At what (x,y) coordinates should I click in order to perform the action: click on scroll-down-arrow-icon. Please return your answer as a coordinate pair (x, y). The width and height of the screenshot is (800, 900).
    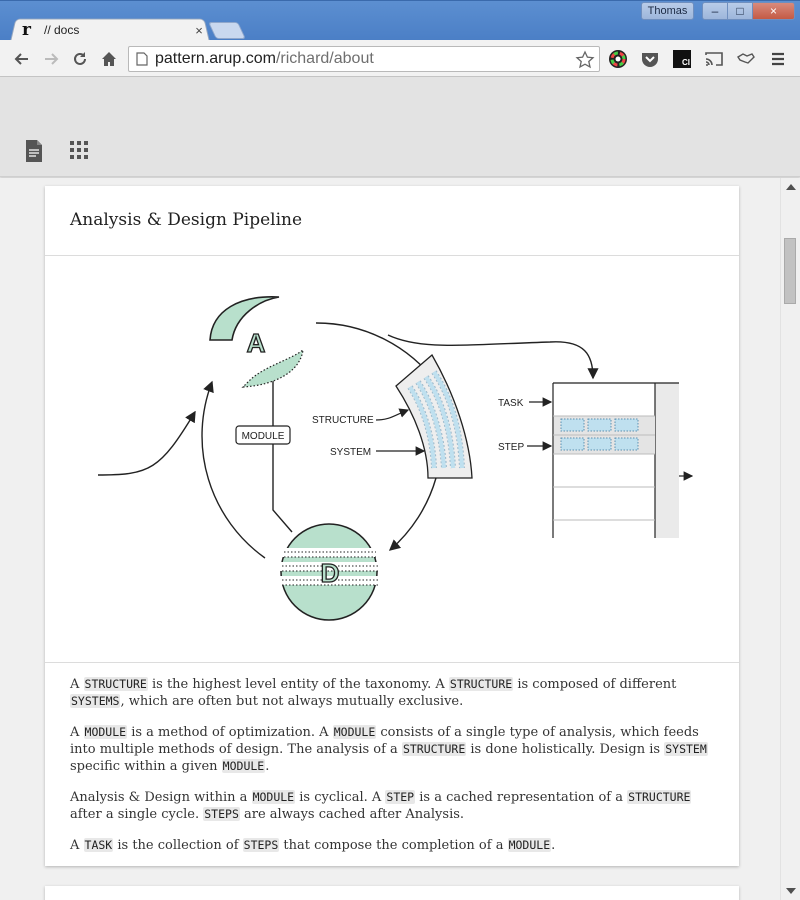
    Looking at the image, I should click on (791, 891).